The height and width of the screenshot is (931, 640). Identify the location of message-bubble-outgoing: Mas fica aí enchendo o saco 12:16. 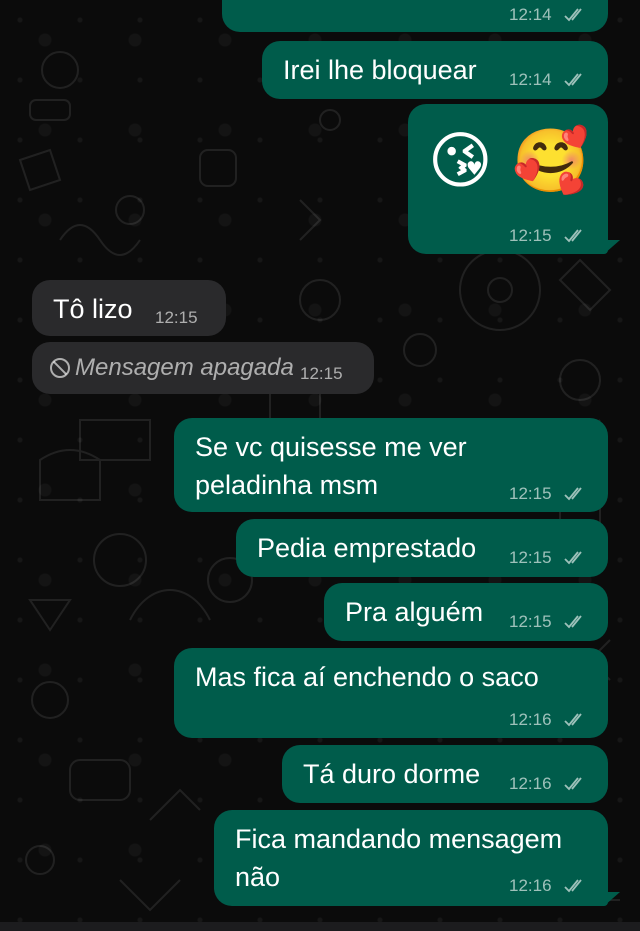
(391, 693).